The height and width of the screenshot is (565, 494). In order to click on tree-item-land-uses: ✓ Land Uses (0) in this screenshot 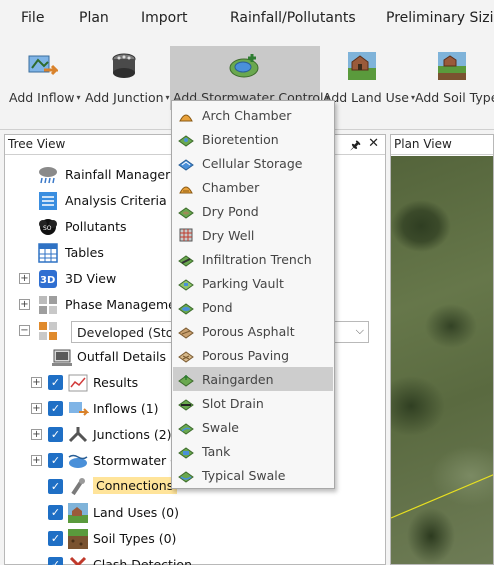, I will do `click(195, 513)`.